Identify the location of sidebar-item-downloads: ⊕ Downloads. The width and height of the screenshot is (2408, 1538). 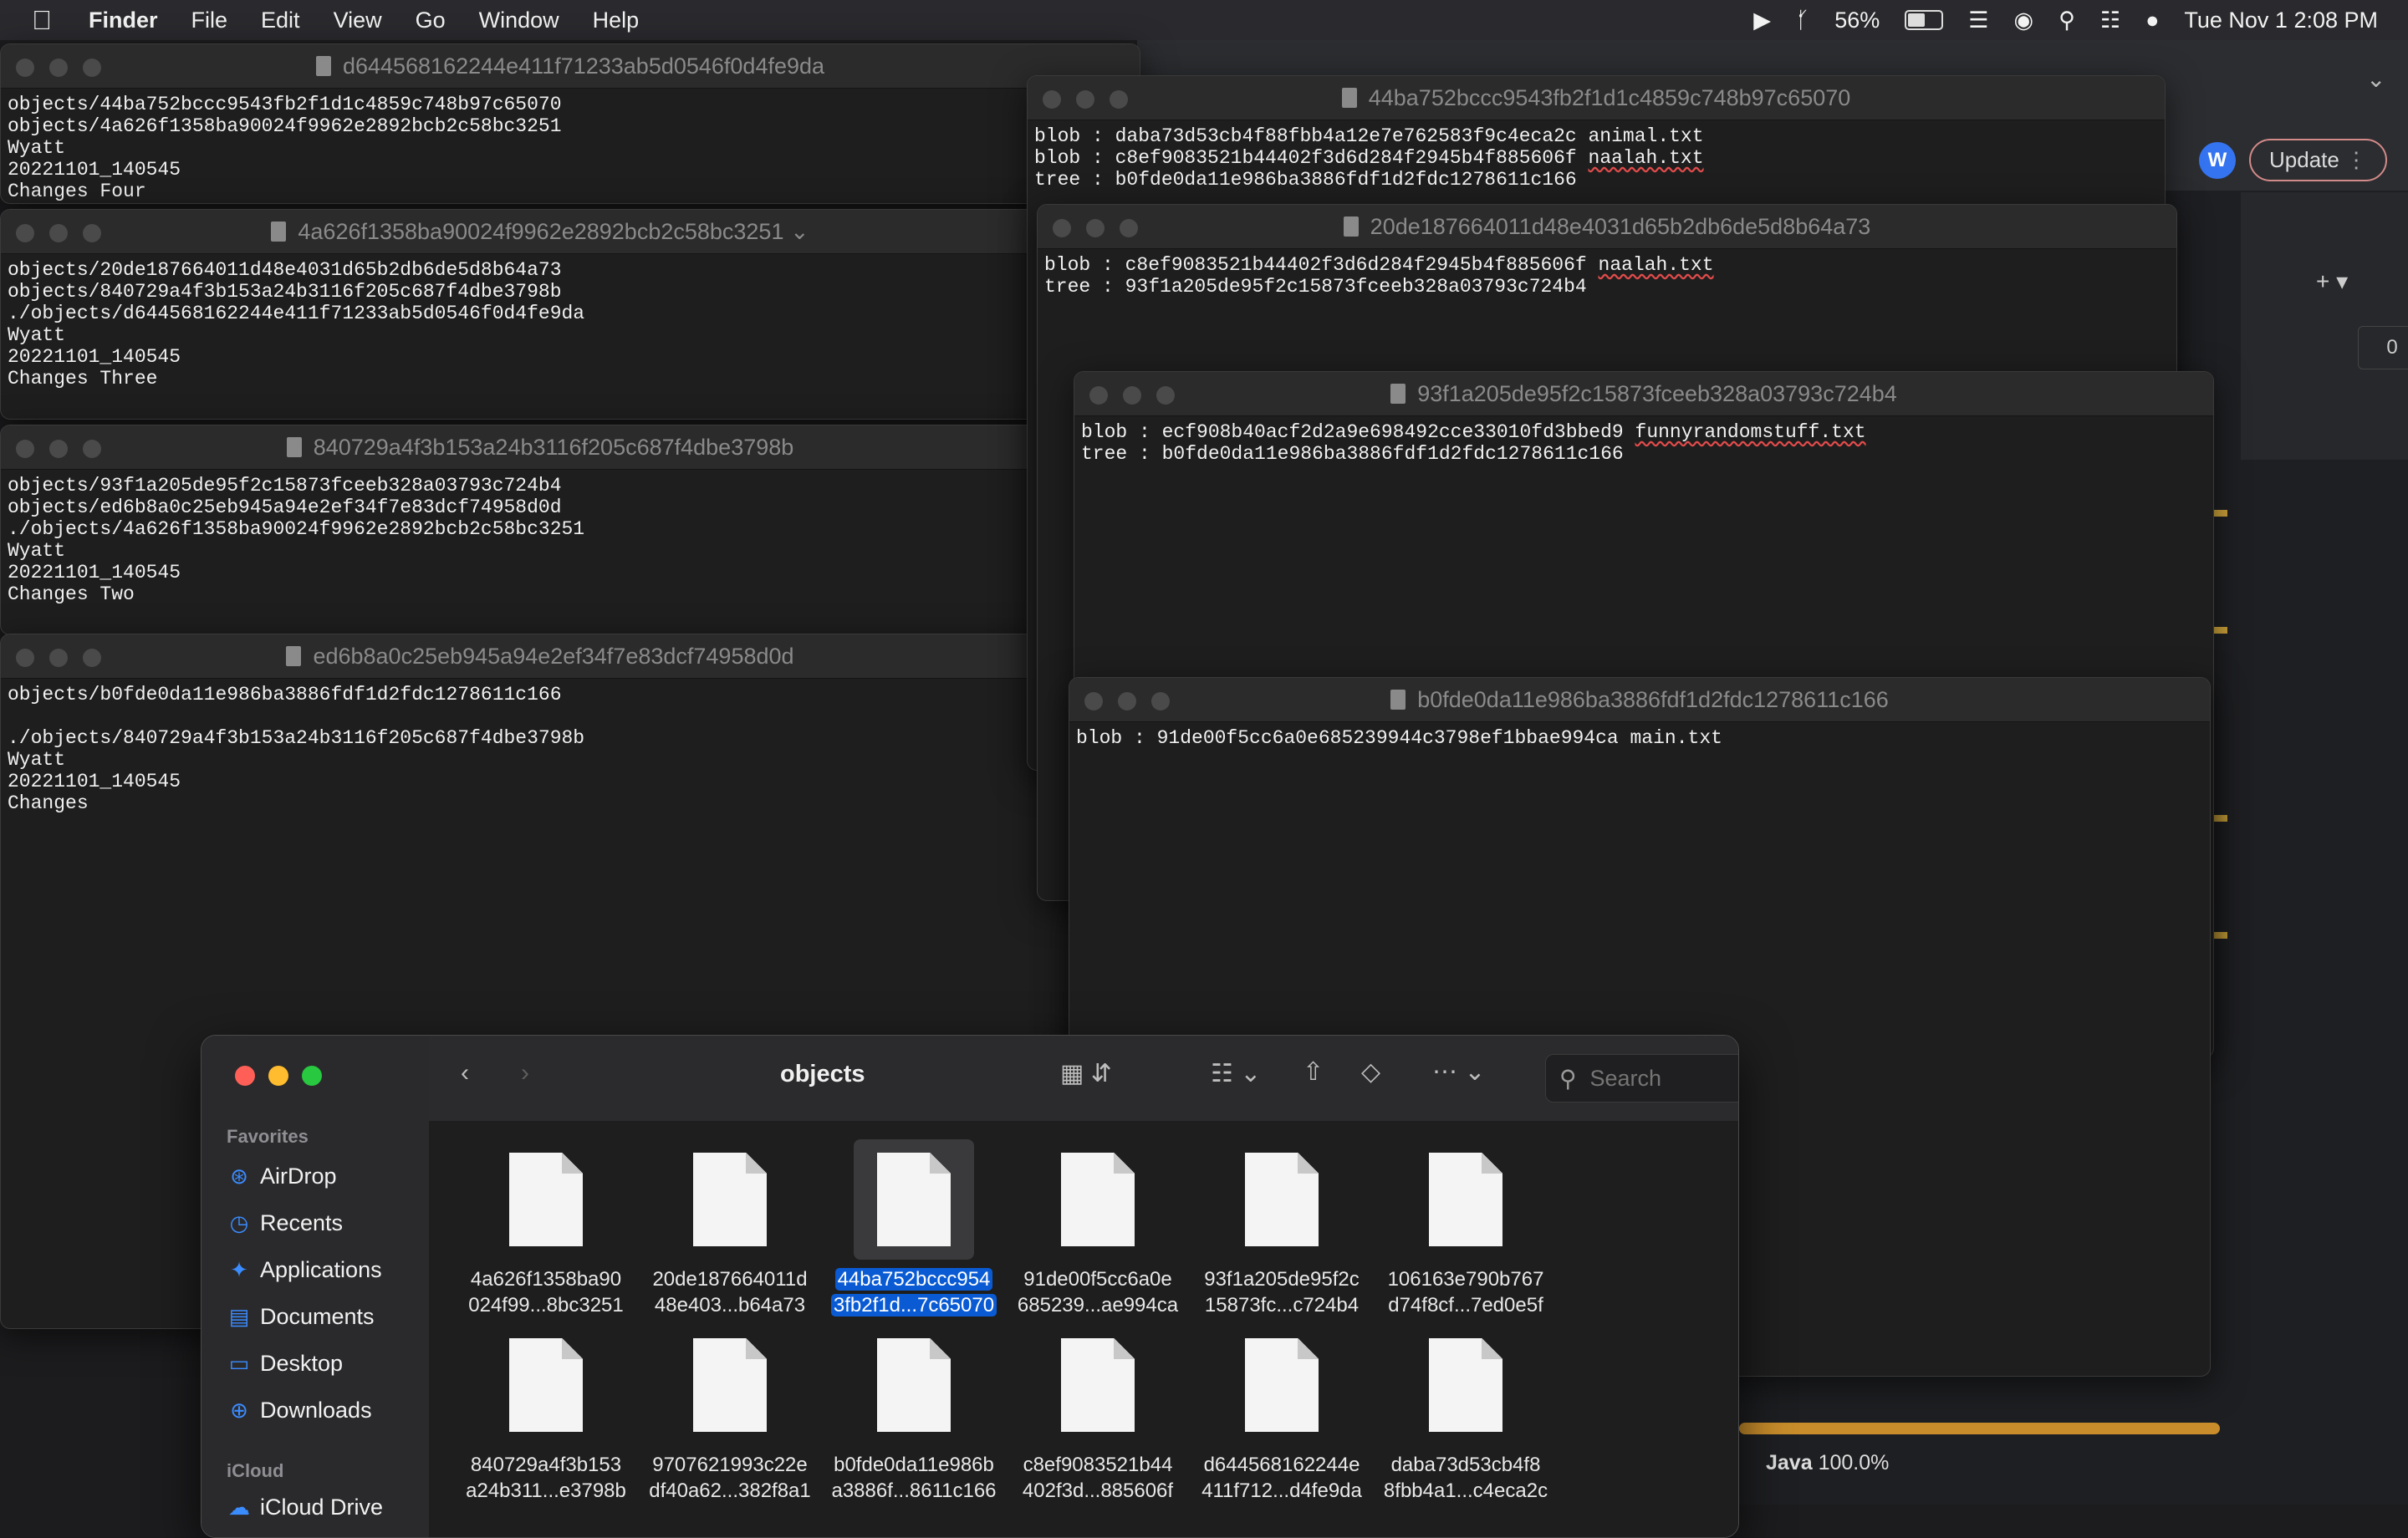
(299, 1410).